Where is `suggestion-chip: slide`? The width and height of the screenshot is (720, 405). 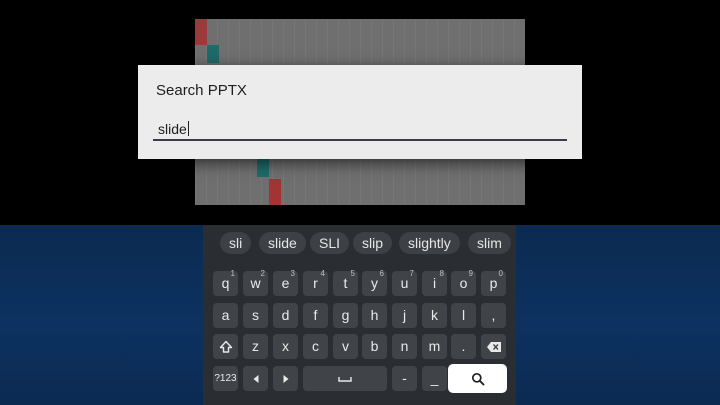 suggestion-chip: slide is located at coordinates (282, 243).